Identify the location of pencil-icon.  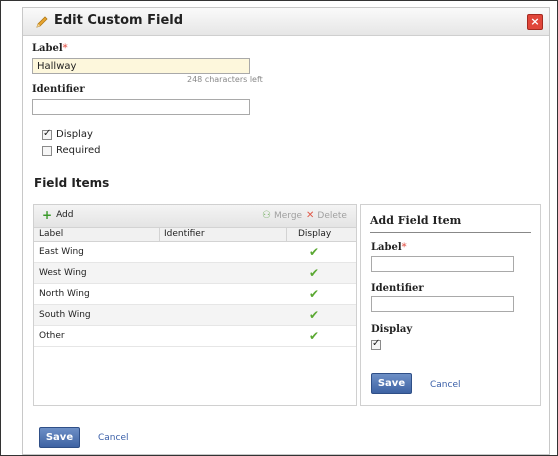
(42, 22).